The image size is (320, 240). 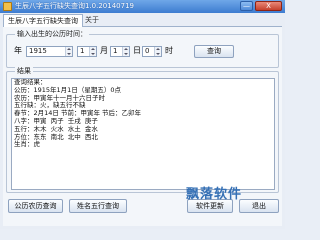 What do you see at coordinates (214, 51) in the screenshot?
I see `query-button: 查询` at bounding box center [214, 51].